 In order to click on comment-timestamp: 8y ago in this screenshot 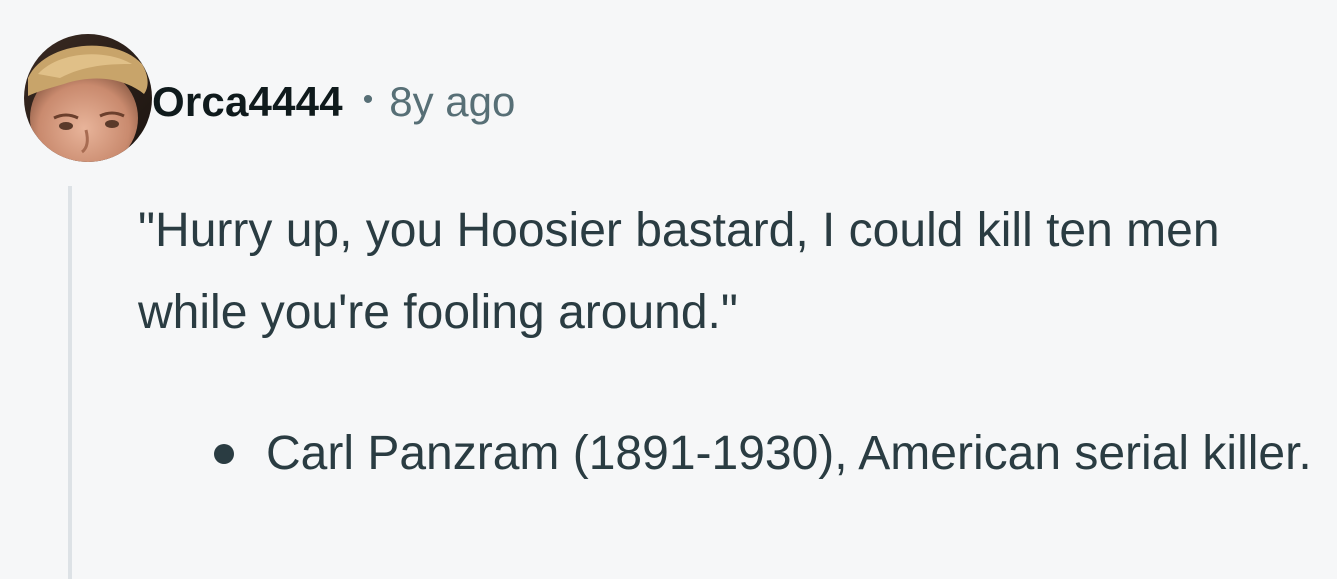, I will do `click(452, 102)`.